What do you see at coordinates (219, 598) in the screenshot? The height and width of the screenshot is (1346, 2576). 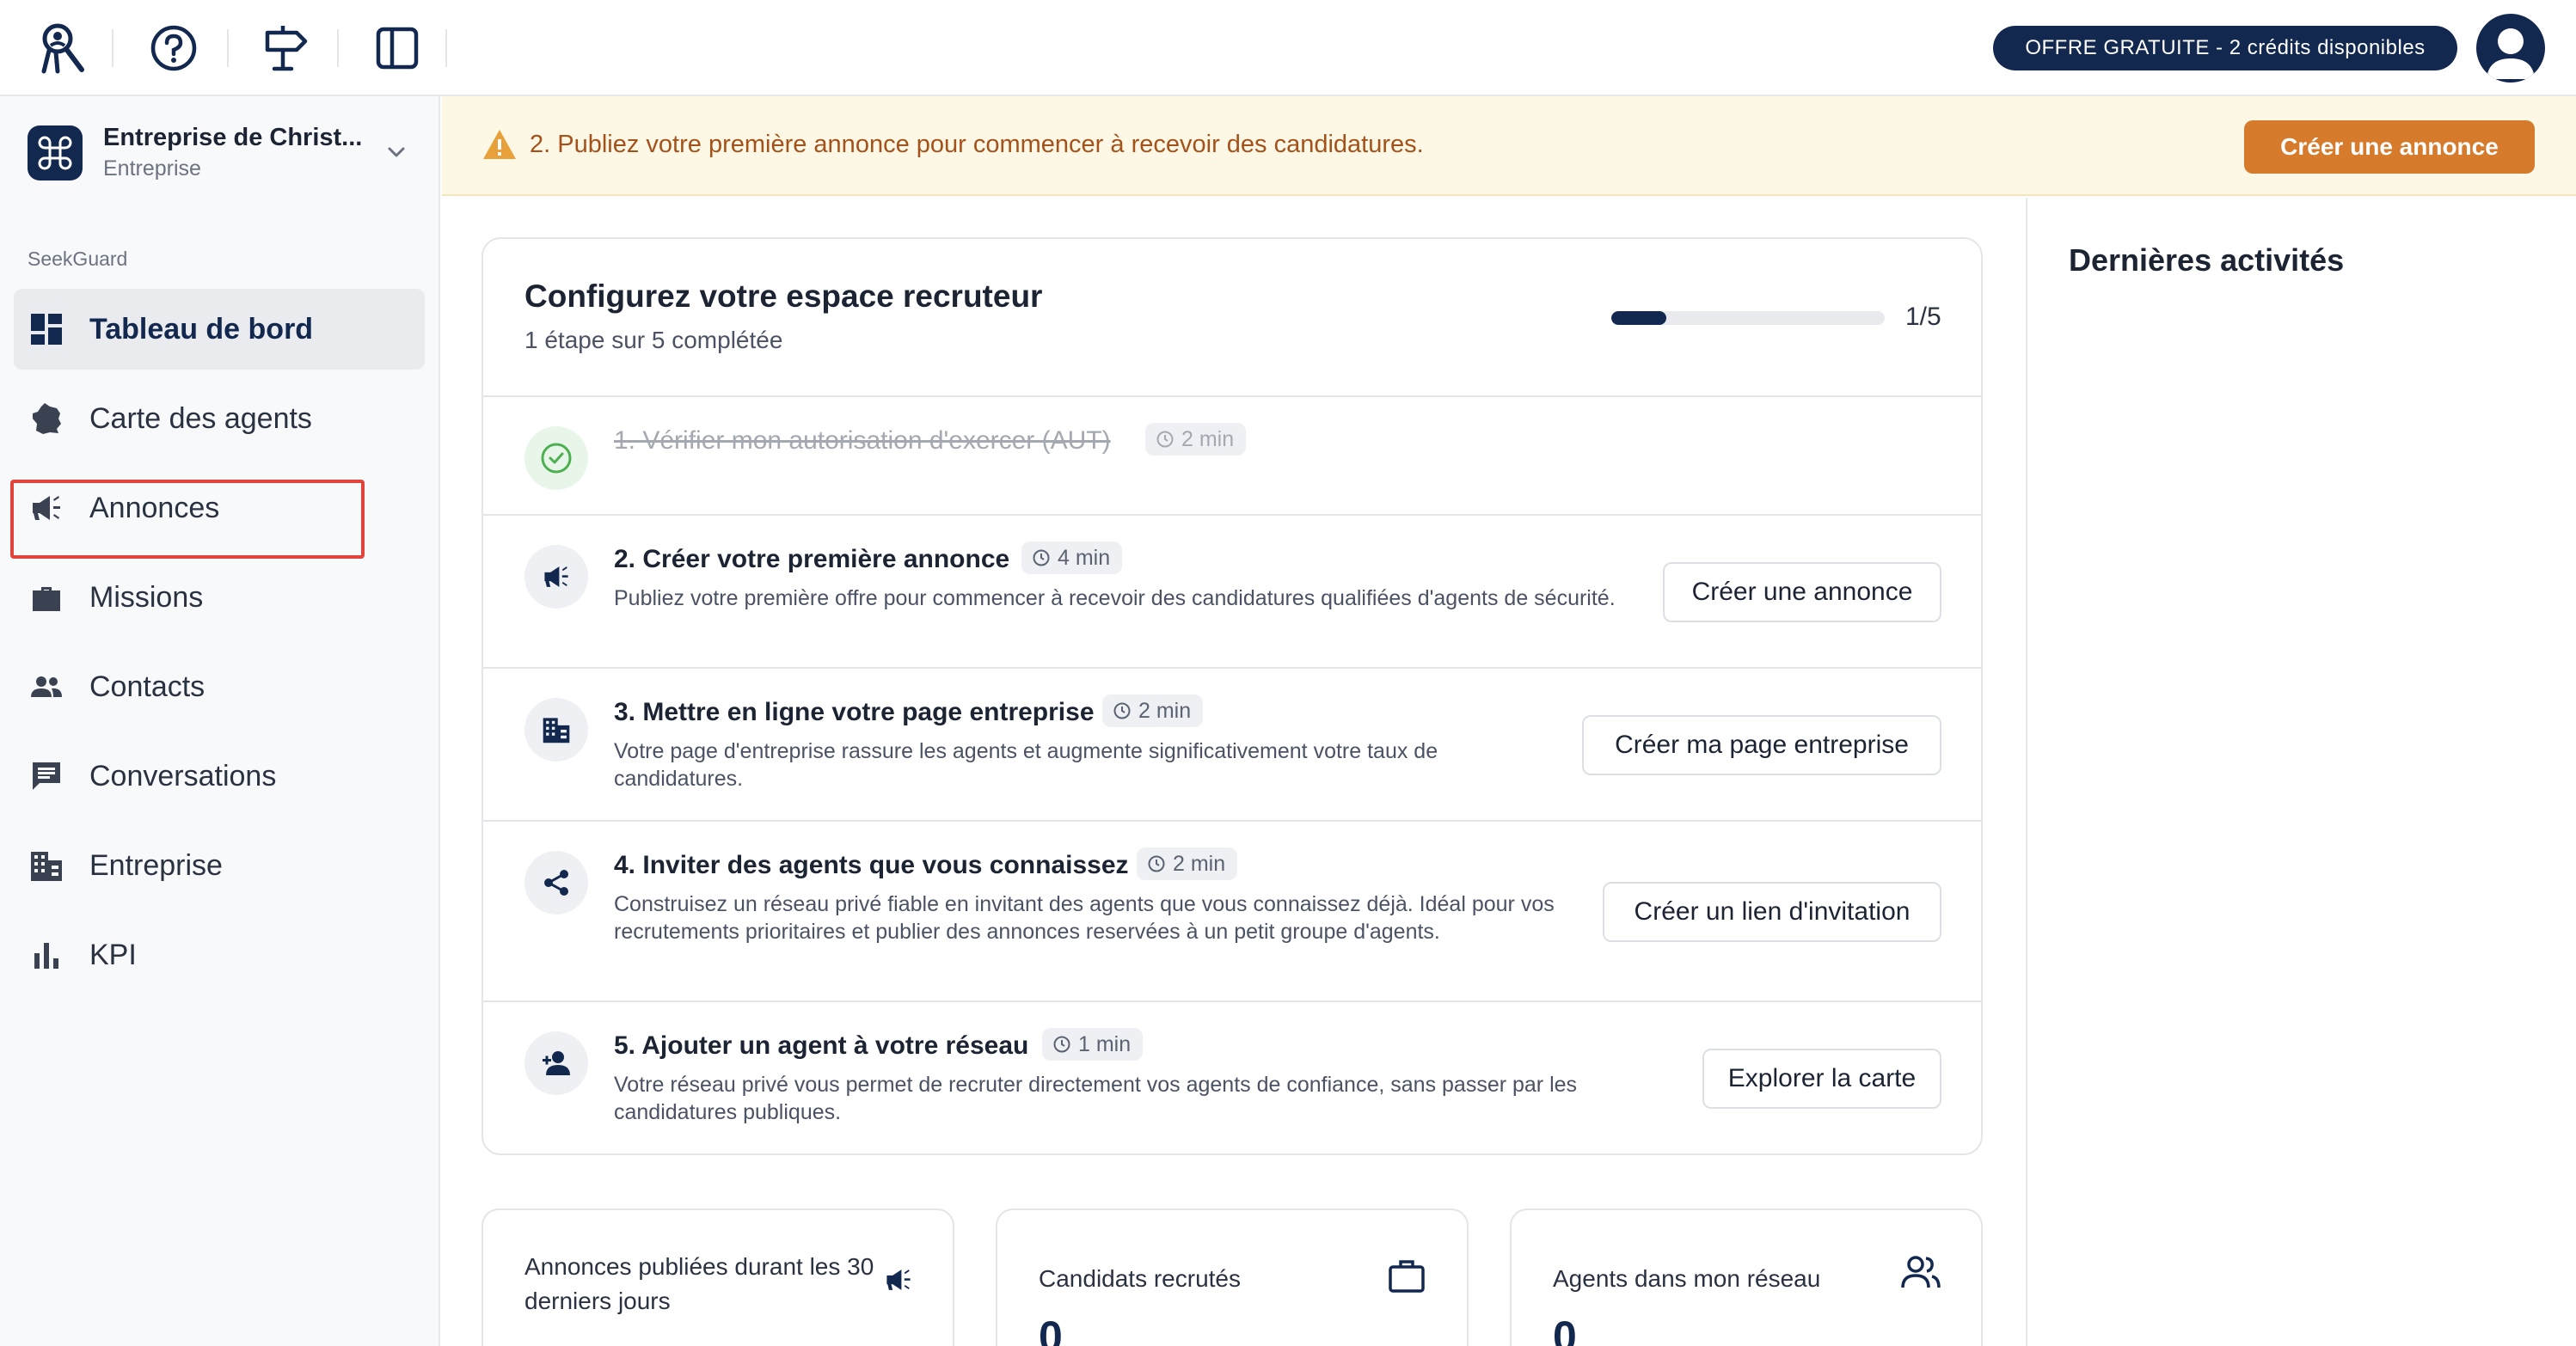 I see `sidebar-item-missions: Missions` at bounding box center [219, 598].